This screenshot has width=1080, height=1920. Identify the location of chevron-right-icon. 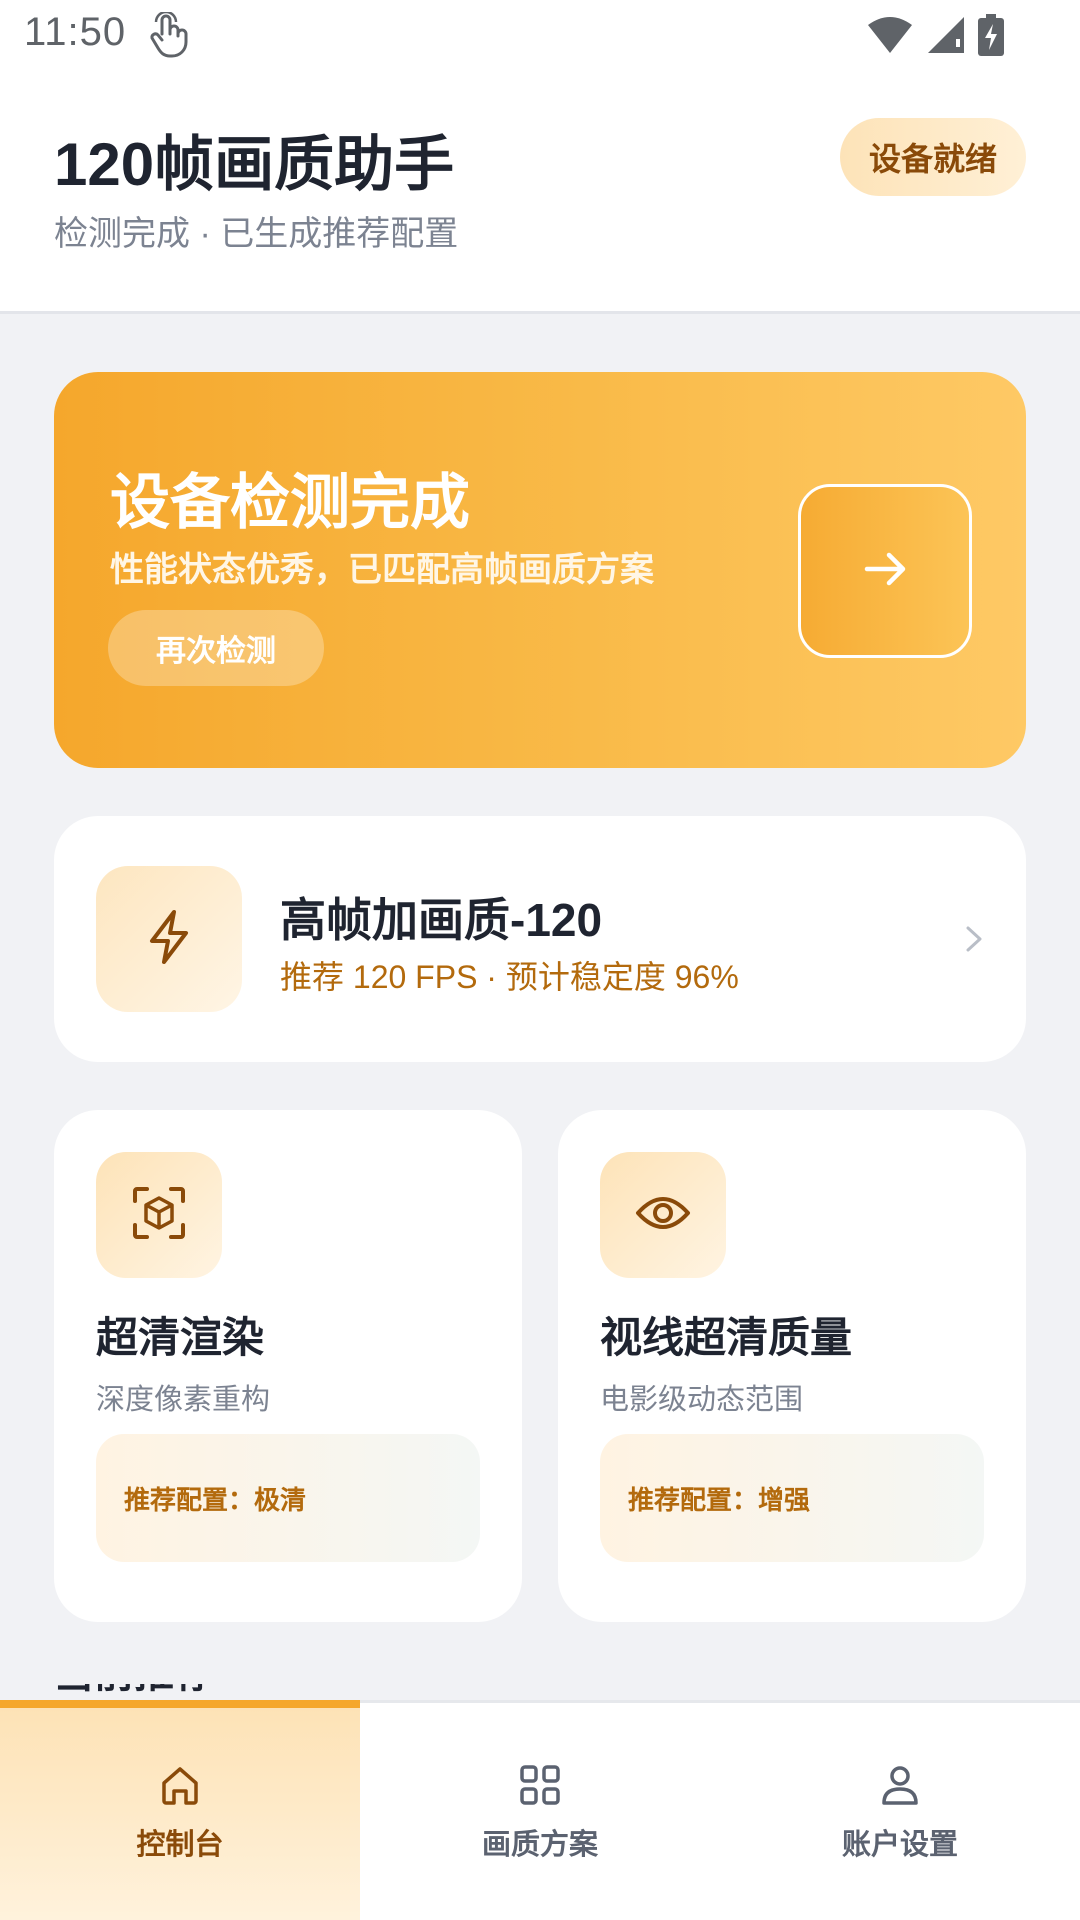
(974, 939).